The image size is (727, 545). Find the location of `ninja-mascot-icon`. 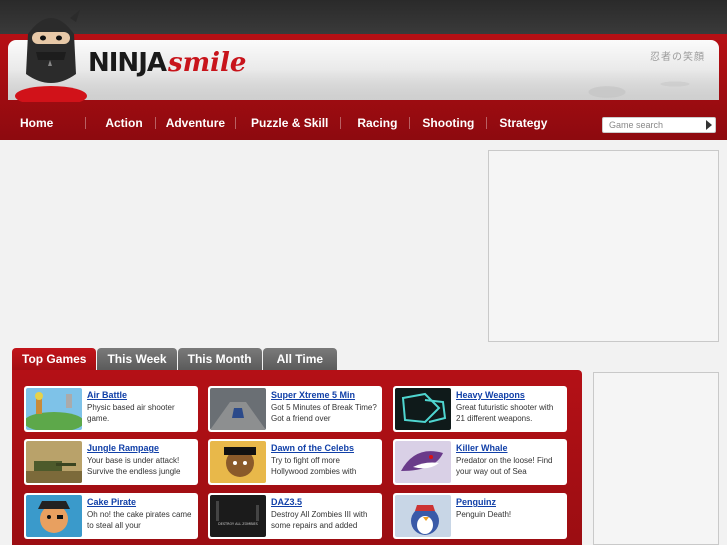

ninja-mascot-icon is located at coordinates (51, 53).